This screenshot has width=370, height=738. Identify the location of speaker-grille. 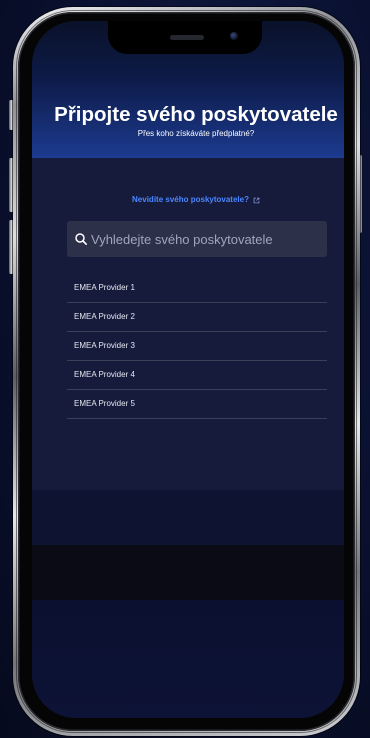
(187, 37).